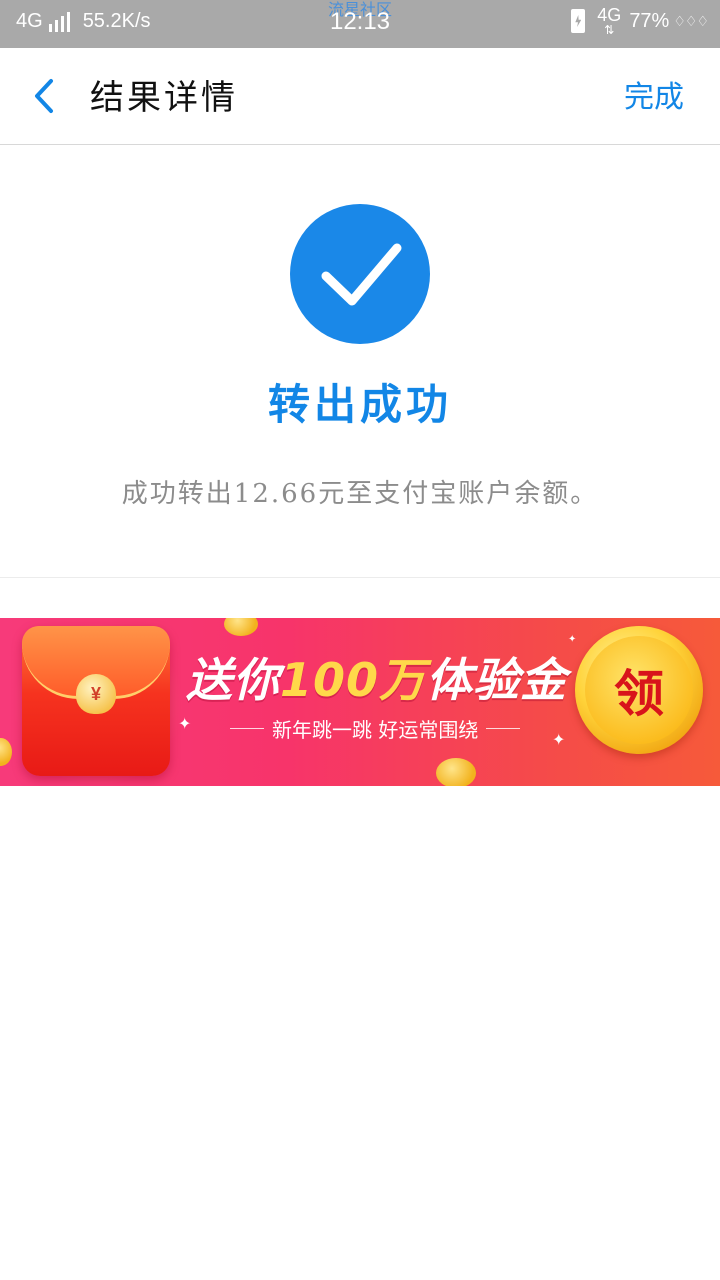 The width and height of the screenshot is (720, 1280). I want to click on result-description: 成功转出12.66元至支付宝账户余额。, so click(360, 494).